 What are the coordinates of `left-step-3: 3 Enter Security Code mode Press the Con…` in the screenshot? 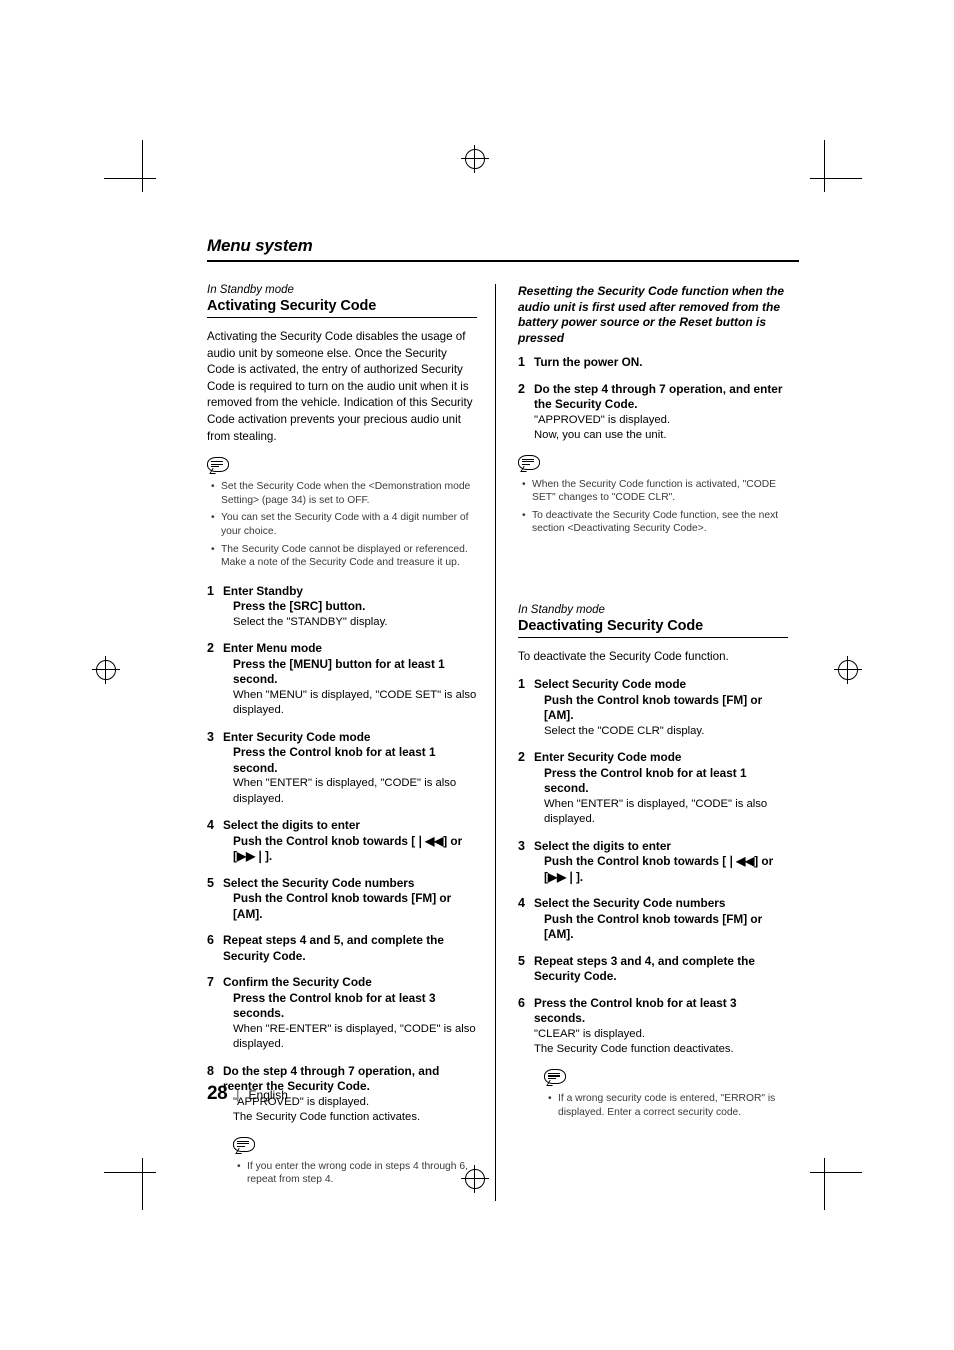 It's located at (342, 769).